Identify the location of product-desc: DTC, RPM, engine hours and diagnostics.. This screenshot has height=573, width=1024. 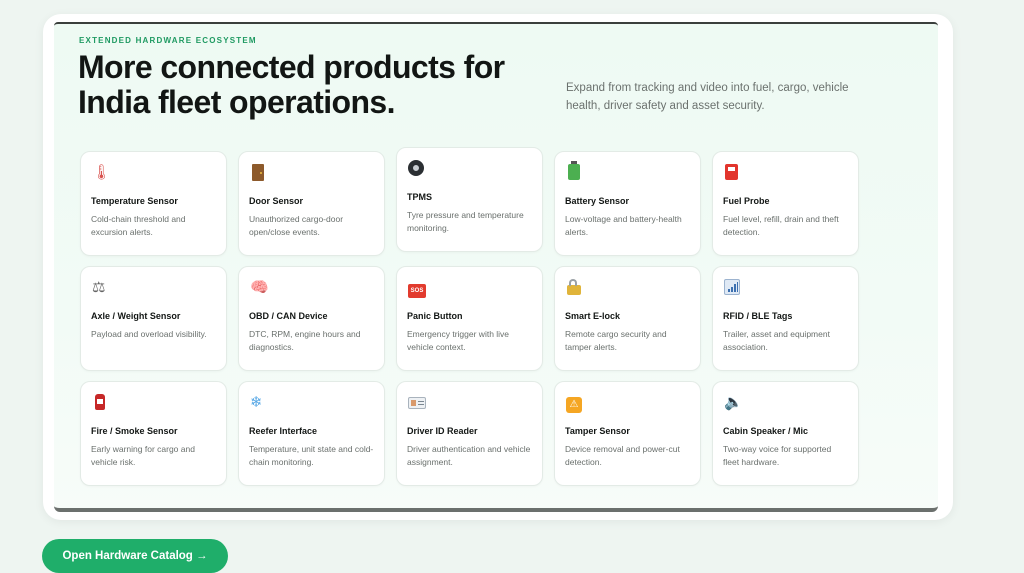
(305, 340).